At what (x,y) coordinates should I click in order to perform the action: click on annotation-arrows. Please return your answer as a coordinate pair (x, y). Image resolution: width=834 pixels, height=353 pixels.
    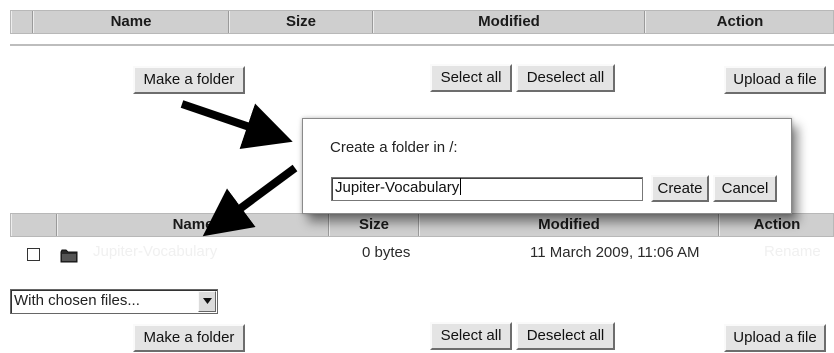
    Looking at the image, I should click on (239, 168).